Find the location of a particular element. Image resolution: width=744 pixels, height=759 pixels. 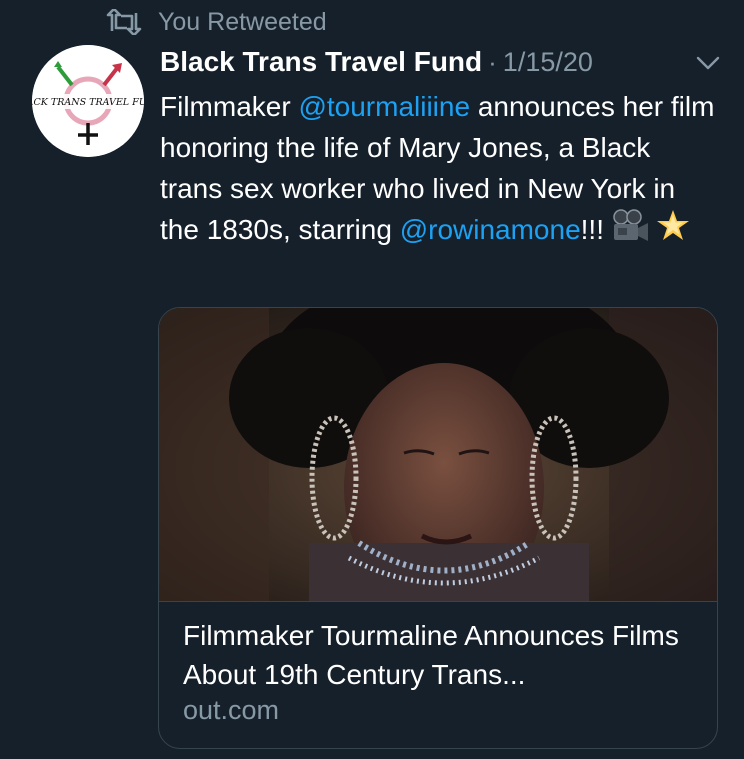

trans-symbol-logo: BLACK TRANS TRAVEL FUND is located at coordinates (88, 101).